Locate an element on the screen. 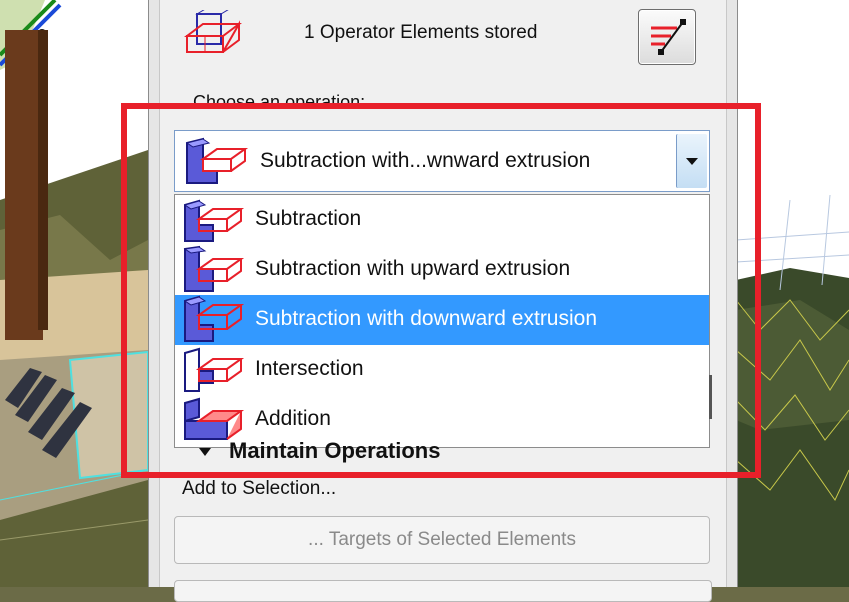 This screenshot has width=849, height=602. panel-right-edge is located at coordinates (731, 293).